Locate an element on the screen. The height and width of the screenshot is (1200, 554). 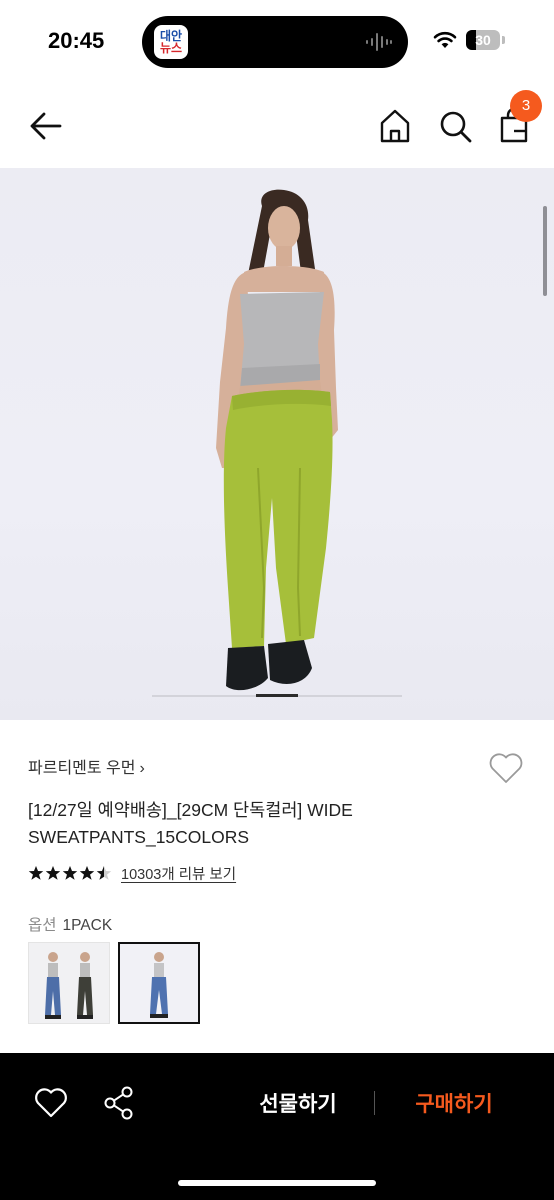
battery-body: 30 is located at coordinates (483, 40).